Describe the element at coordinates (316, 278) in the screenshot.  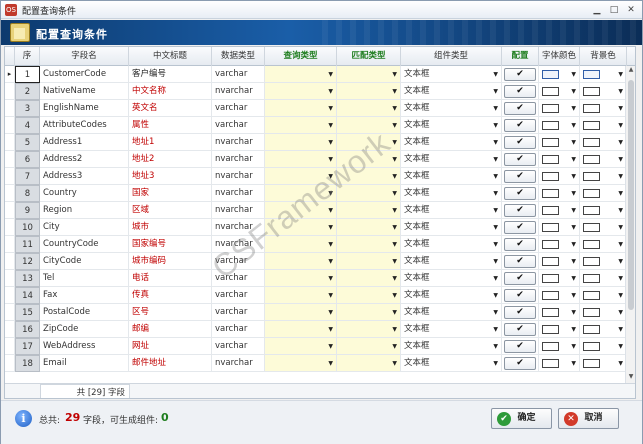
I see `table-row: 13 Tel 电话 varchar ▼ ▼ 文本框 ▼ ✔ ▼ ▼` at that location.